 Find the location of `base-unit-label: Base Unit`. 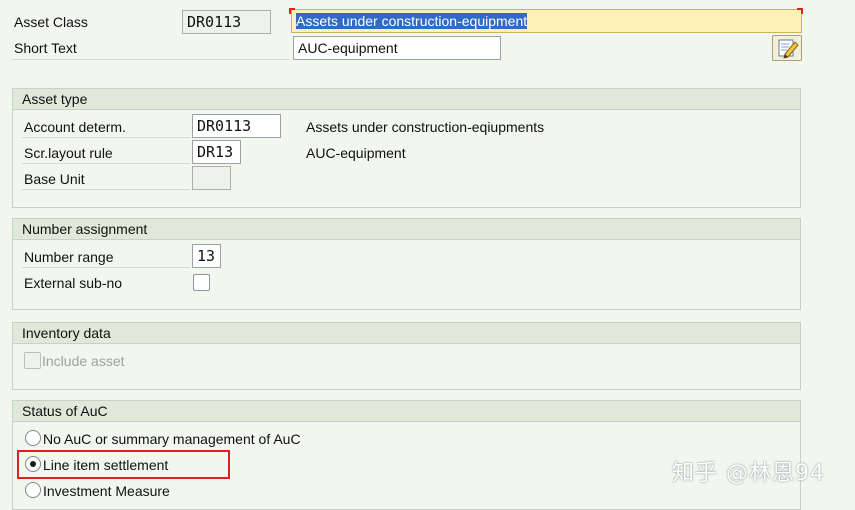

base-unit-label: Base Unit is located at coordinates (54, 179).